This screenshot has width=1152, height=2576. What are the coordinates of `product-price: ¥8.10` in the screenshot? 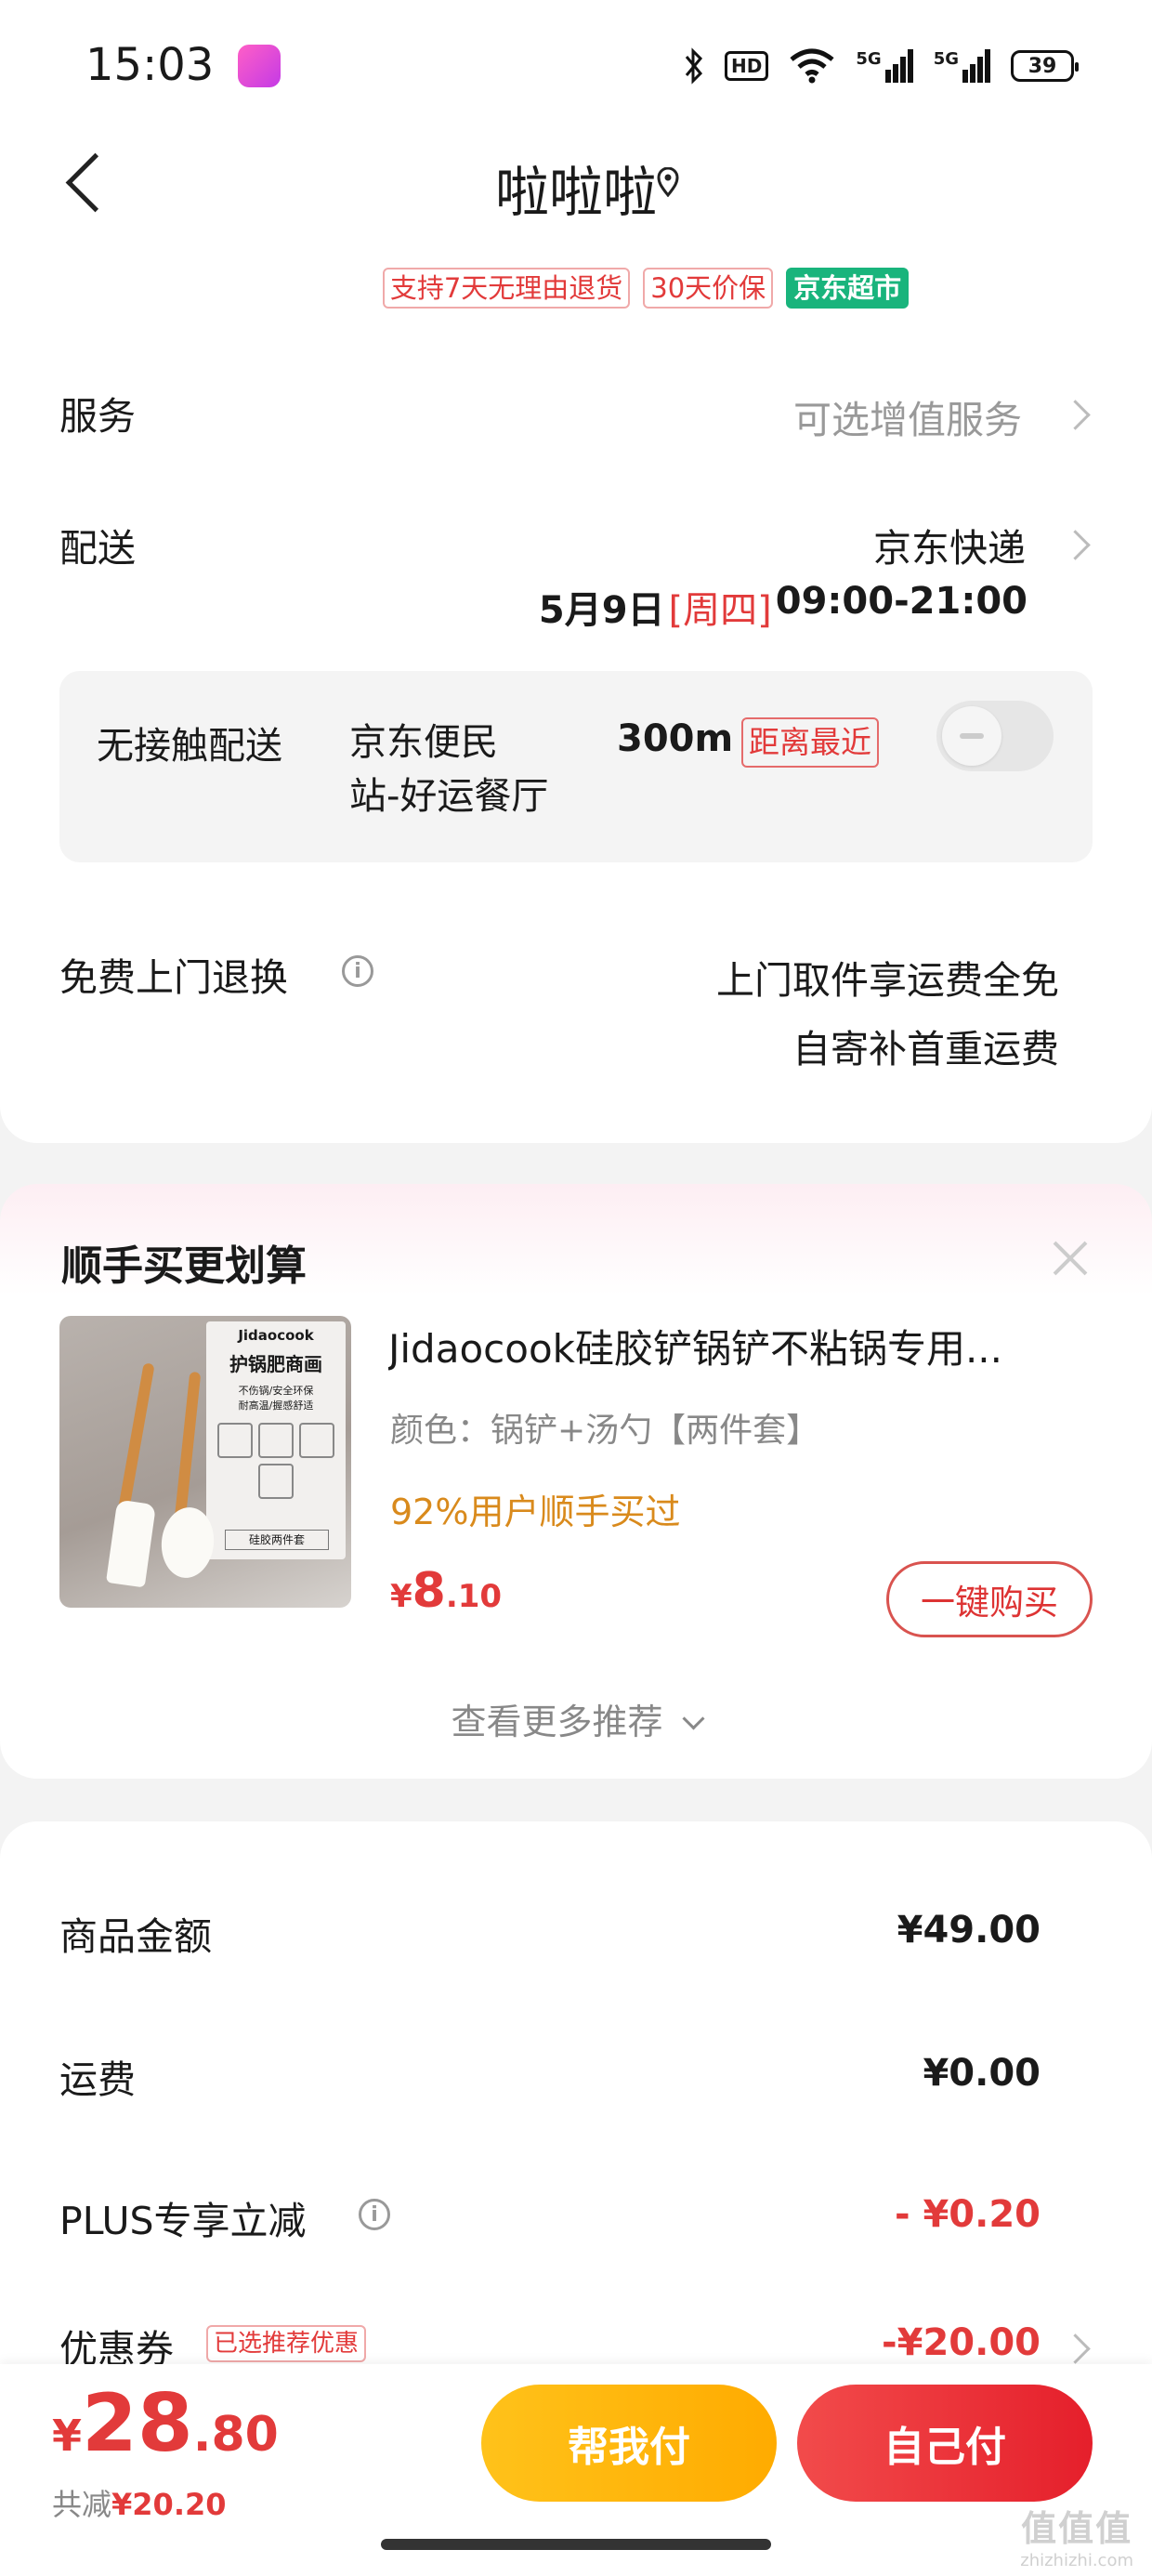 It's located at (446, 1591).